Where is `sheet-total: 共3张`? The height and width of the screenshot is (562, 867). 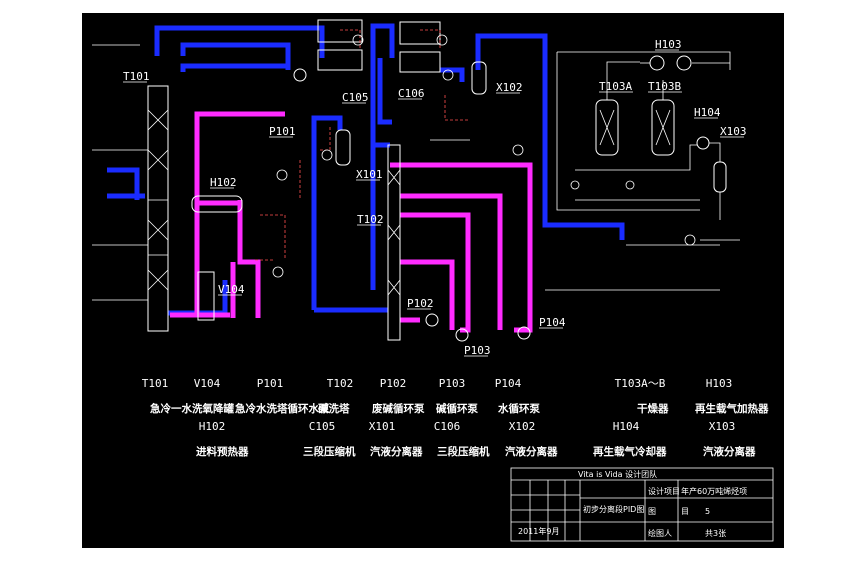 sheet-total: 共3张 is located at coordinates (715, 533).